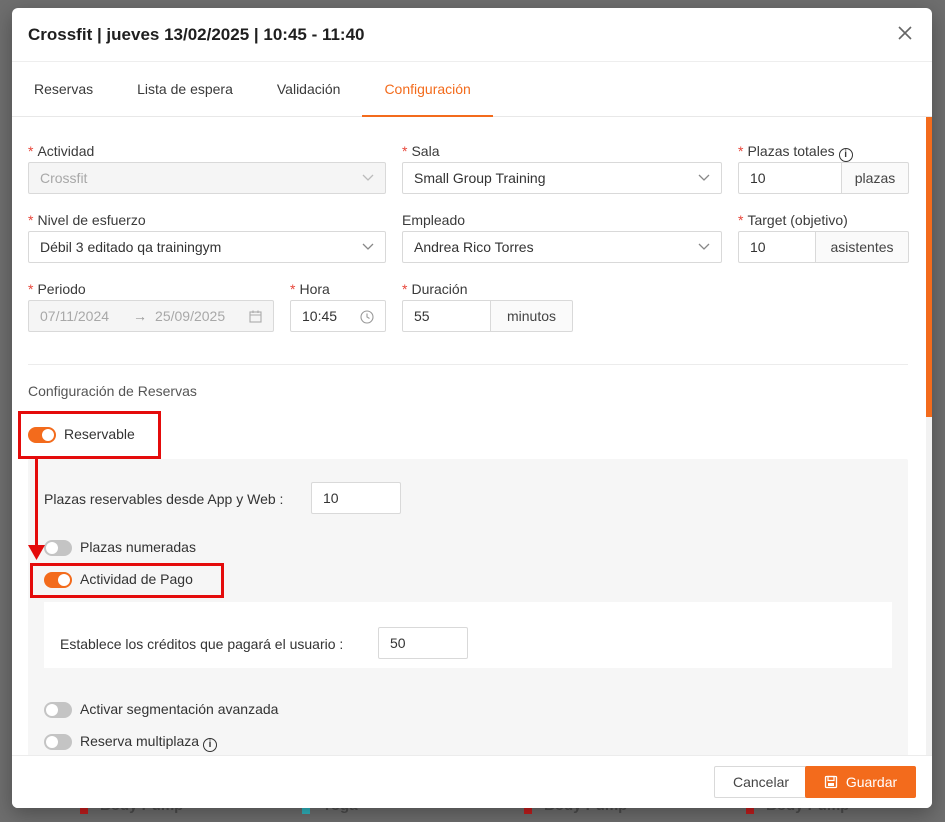  I want to click on segmentacion-toggle, so click(58, 710).